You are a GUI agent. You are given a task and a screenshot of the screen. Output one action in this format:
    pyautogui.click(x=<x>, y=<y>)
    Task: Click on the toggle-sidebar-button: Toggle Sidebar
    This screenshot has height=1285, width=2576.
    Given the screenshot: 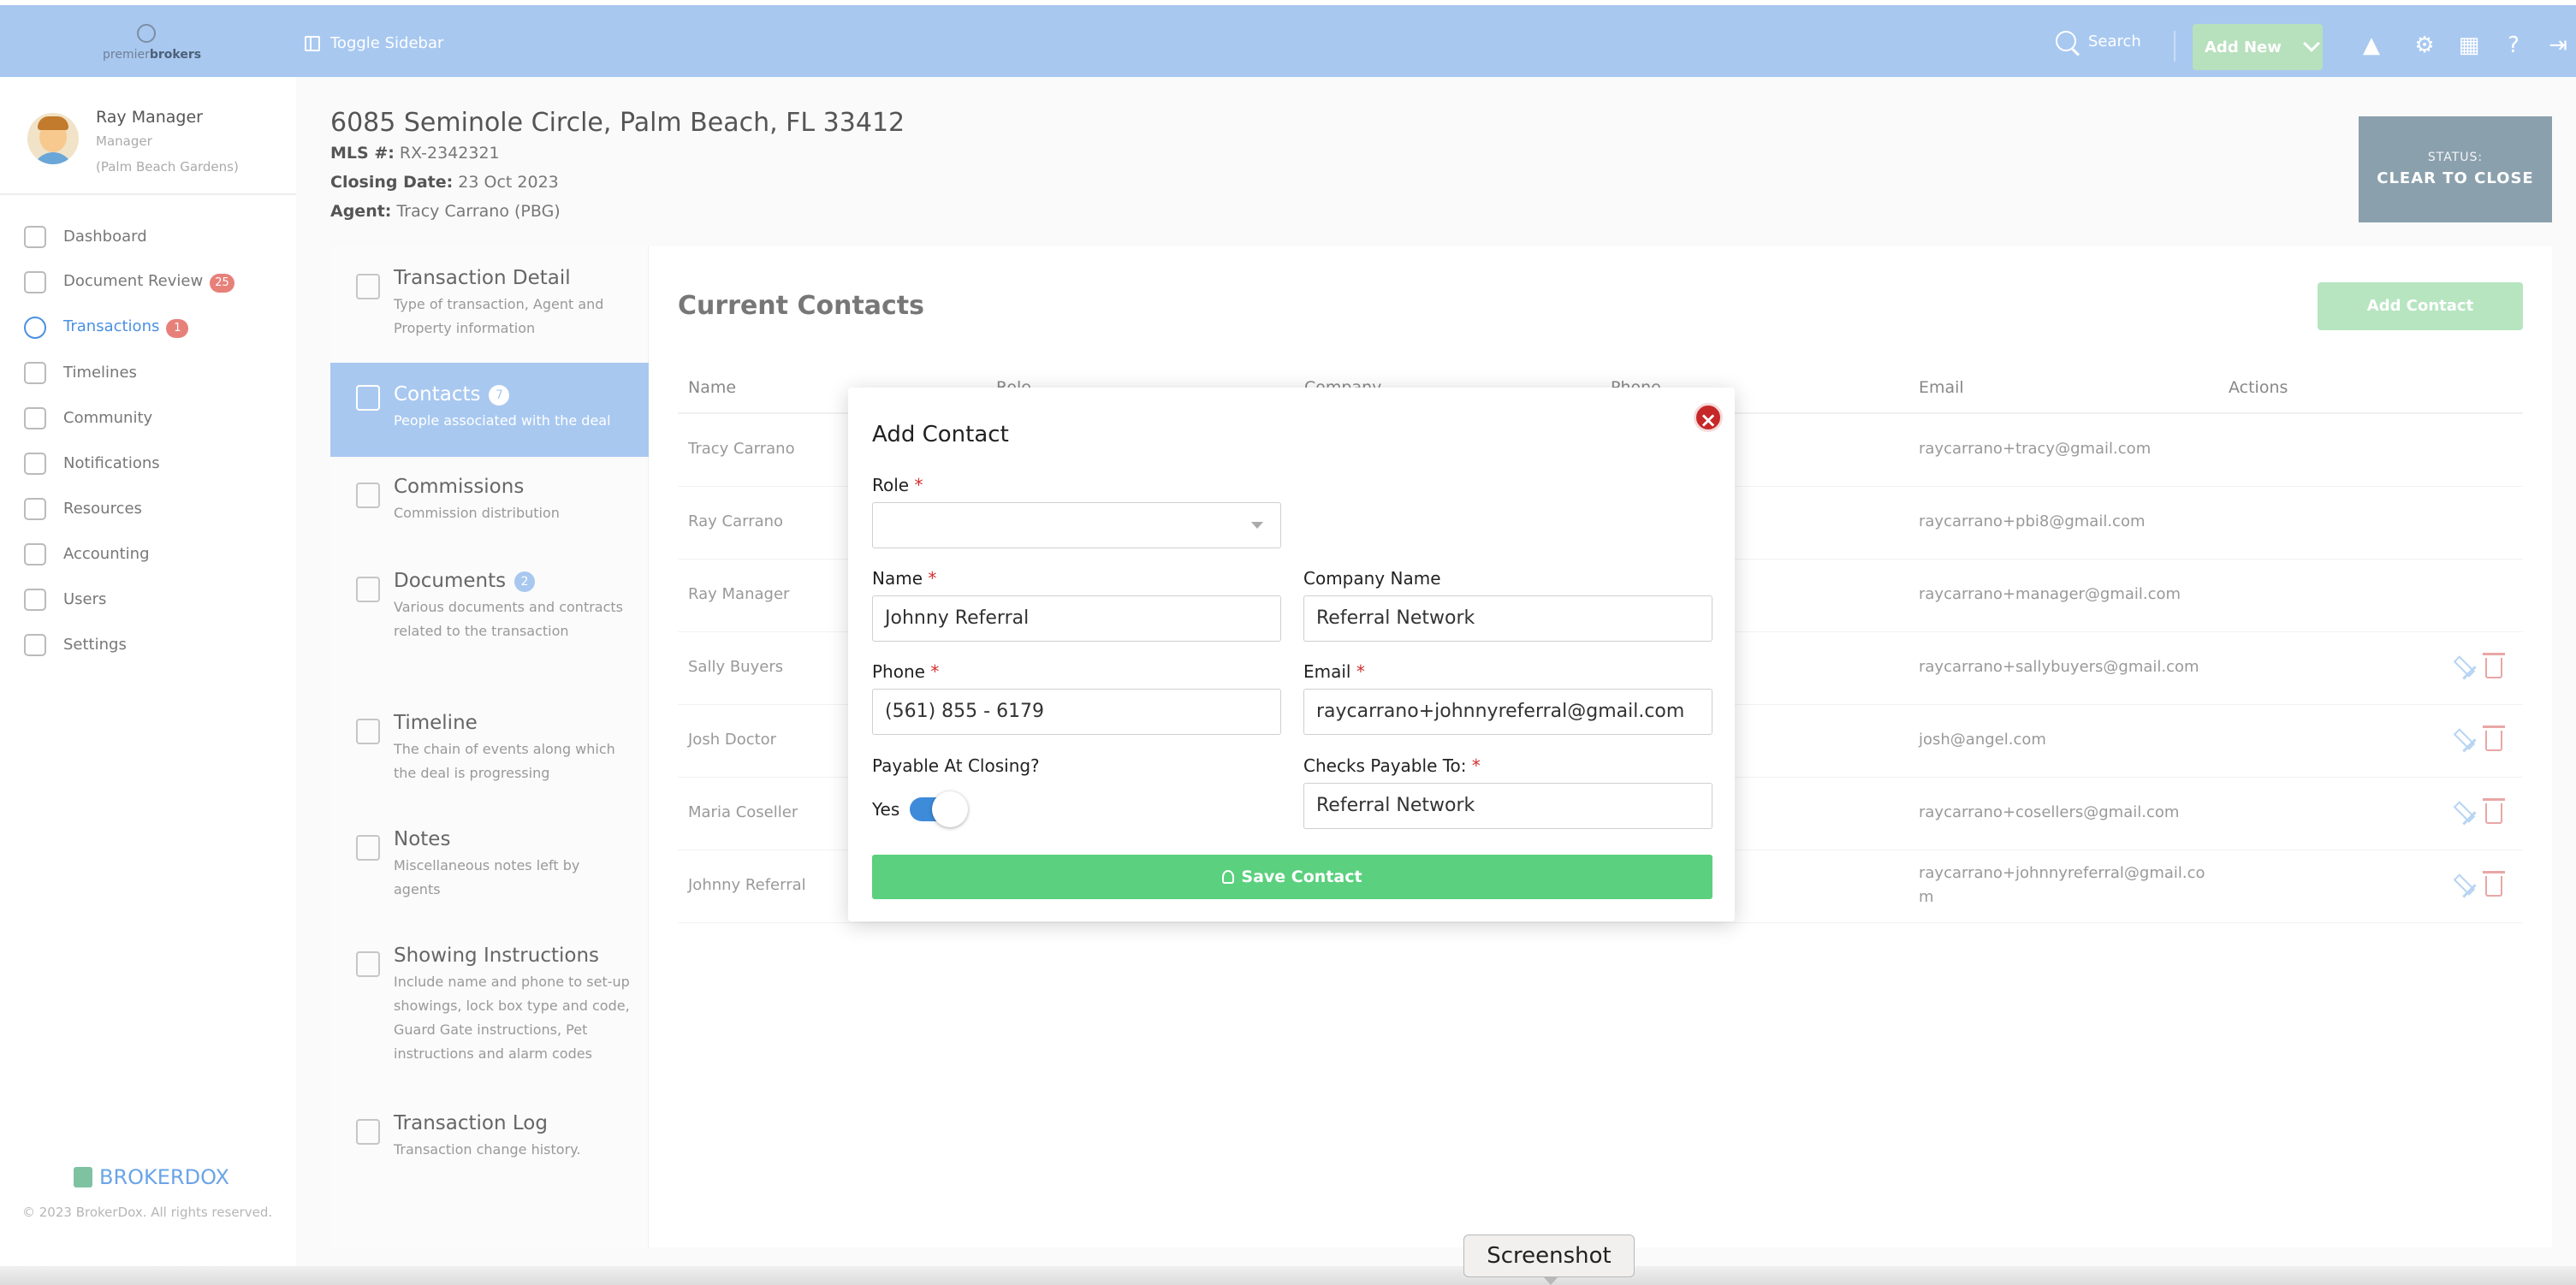 What is the action you would take?
    pyautogui.click(x=374, y=43)
    